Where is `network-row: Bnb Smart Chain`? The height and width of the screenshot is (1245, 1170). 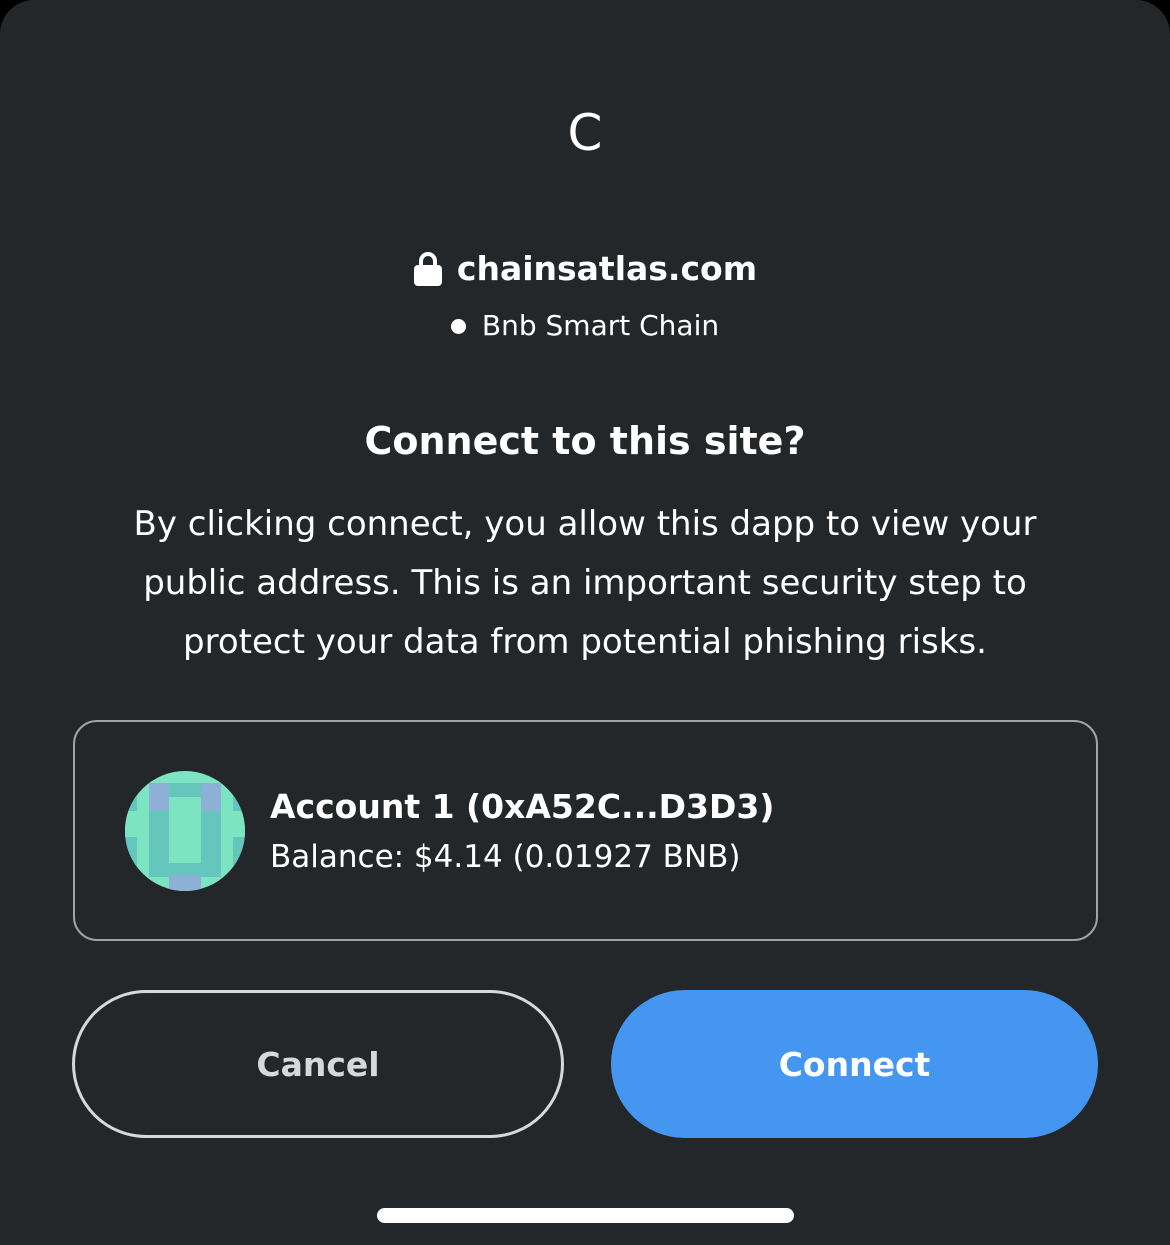 network-row: Bnb Smart Chain is located at coordinates (585, 326).